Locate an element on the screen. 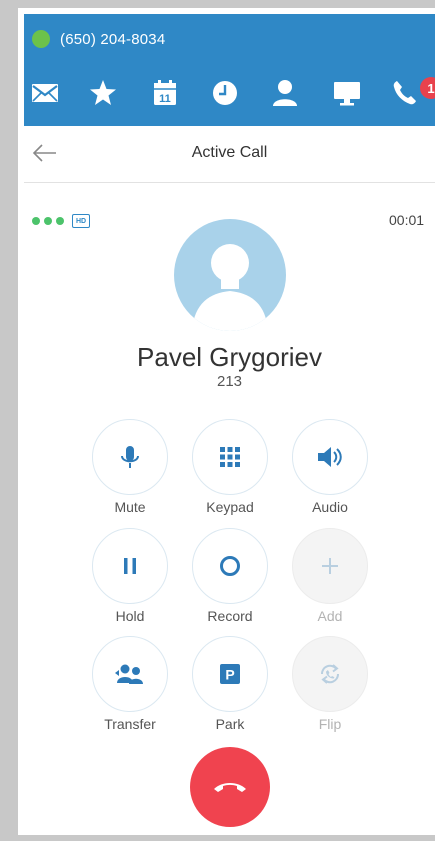 This screenshot has height=841, width=435. keypad-icon is located at coordinates (230, 457).